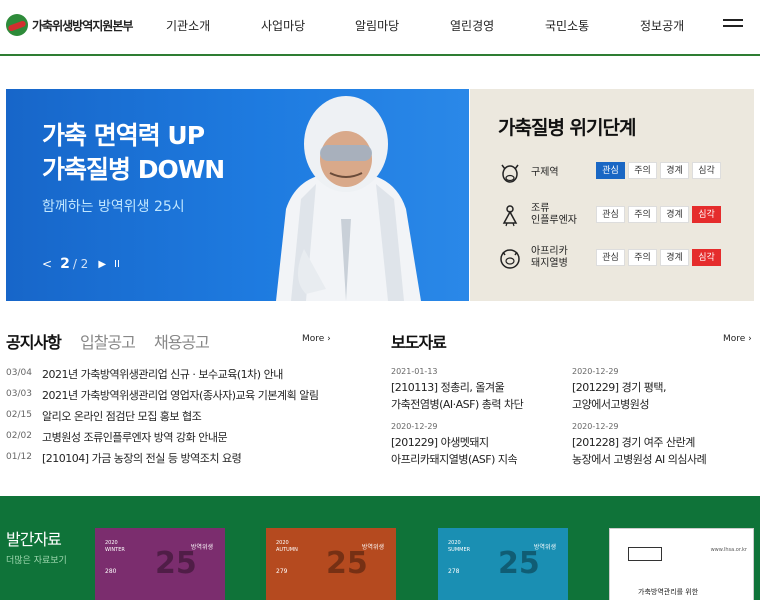  What do you see at coordinates (419, 342) in the screenshot?
I see `press-title: 보도자료` at bounding box center [419, 342].